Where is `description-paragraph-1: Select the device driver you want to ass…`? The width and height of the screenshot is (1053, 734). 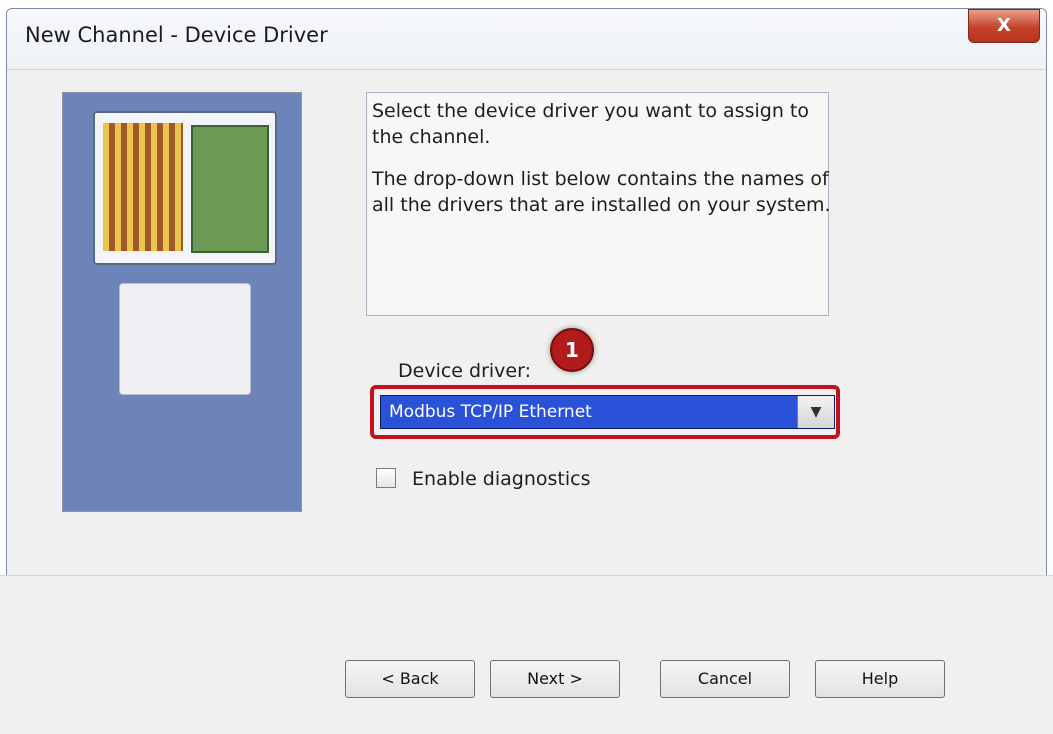
description-paragraph-1: Select the device driver you want to ass… is located at coordinates (590, 124).